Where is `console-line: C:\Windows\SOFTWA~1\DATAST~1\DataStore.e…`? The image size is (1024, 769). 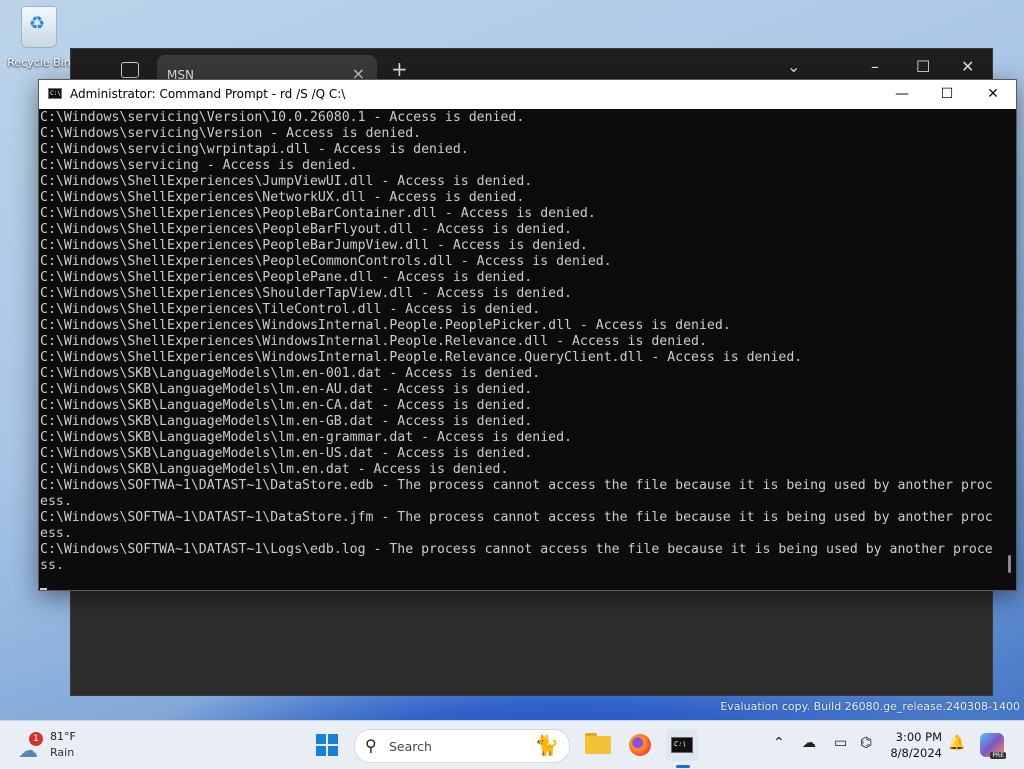
console-line: C:\Windows\SOFTWA~1\DATAST~1\DataStore.e… is located at coordinates (516, 485).